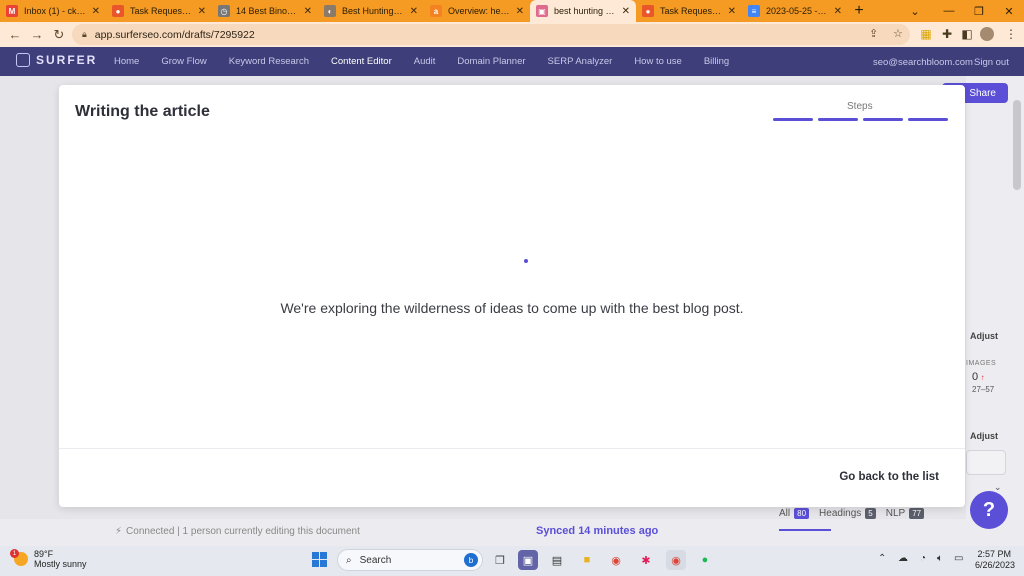  Describe the element at coordinates (48, 559) in the screenshot. I see `weather-widget: 1 89°F Mostly sunny` at that location.